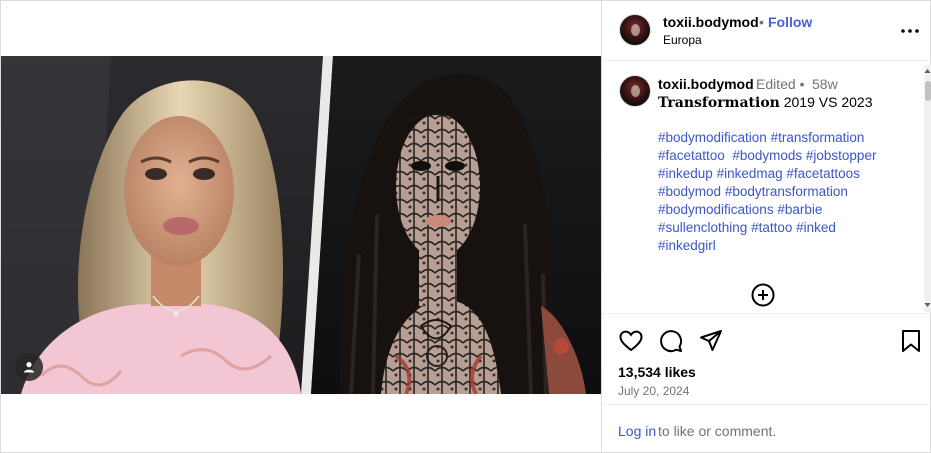  What do you see at coordinates (750, 173) in the screenshot?
I see `hashtag-link: #inkedmag` at bounding box center [750, 173].